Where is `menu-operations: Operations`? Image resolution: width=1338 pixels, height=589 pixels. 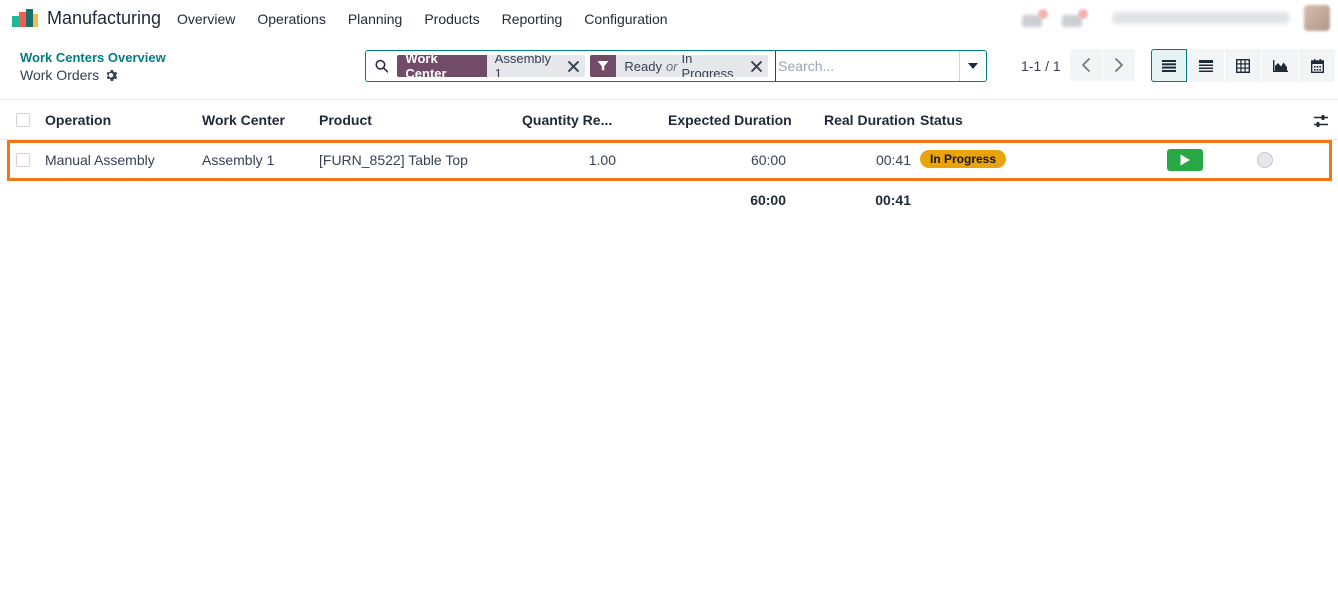 menu-operations: Operations is located at coordinates (291, 19).